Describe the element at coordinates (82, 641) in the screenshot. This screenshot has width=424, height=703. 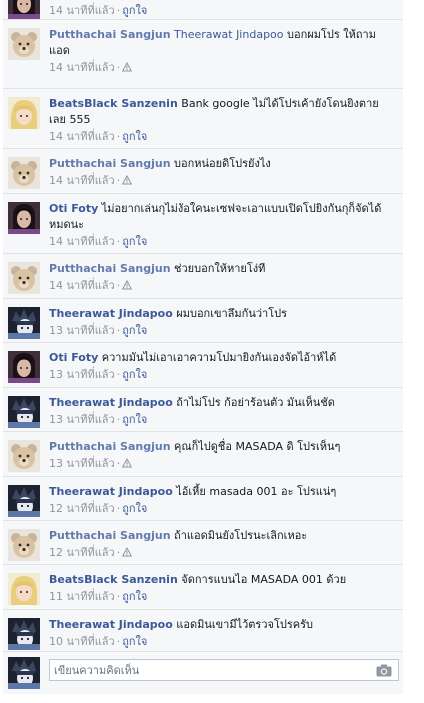
I see `comment-timestamp: 10 นาทีที่แล้ว` at that location.